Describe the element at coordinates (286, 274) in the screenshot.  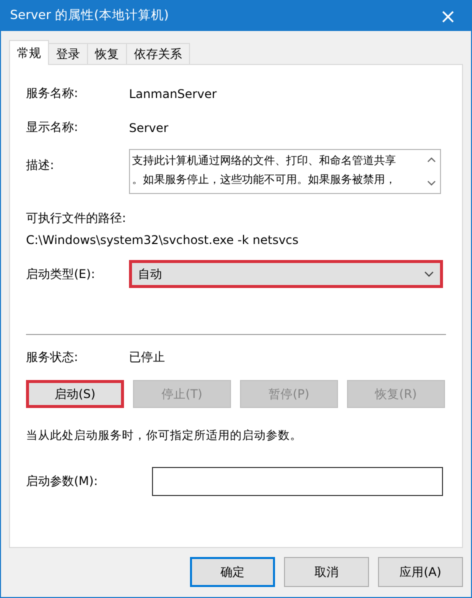
I see `startup-type-dropdown: 自动` at that location.